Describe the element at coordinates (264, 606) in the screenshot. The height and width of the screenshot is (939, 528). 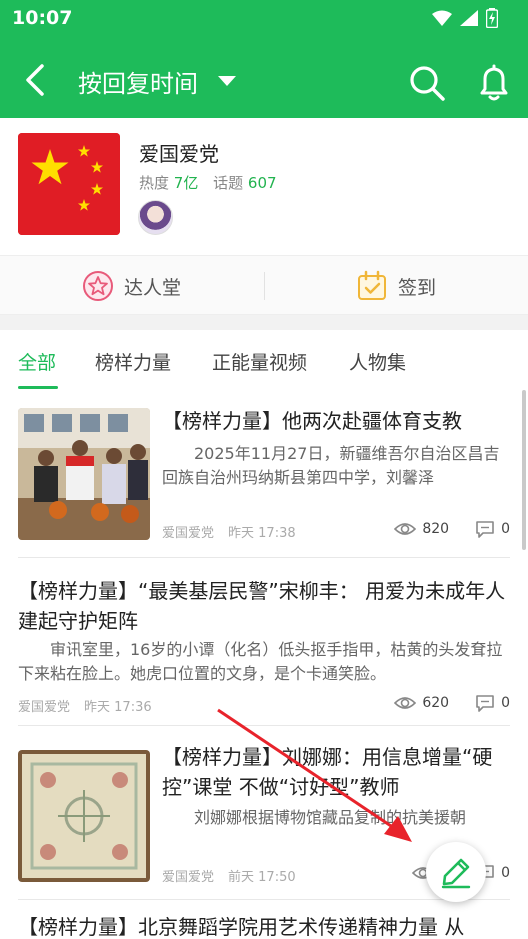
I see `post-title: 【榜样力量】“最美基层民警”宋柳丰： 用爱为未成年人建起守护矩阵` at that location.